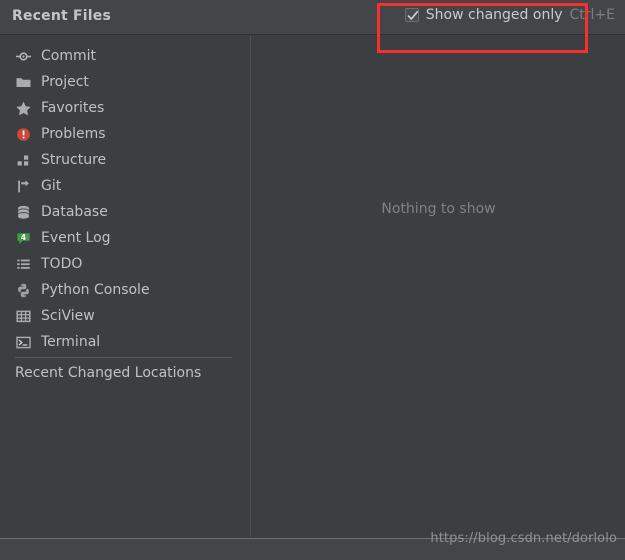  What do you see at coordinates (73, 108) in the screenshot?
I see `sidebar-item-label: Favorites` at bounding box center [73, 108].